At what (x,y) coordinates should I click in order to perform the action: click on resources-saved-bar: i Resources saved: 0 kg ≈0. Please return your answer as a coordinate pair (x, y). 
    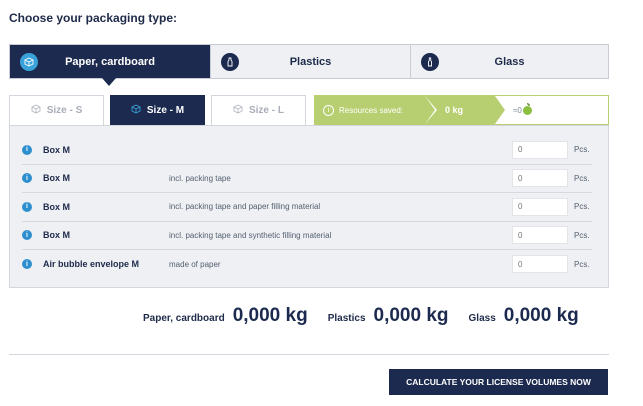
    Looking at the image, I should click on (461, 110).